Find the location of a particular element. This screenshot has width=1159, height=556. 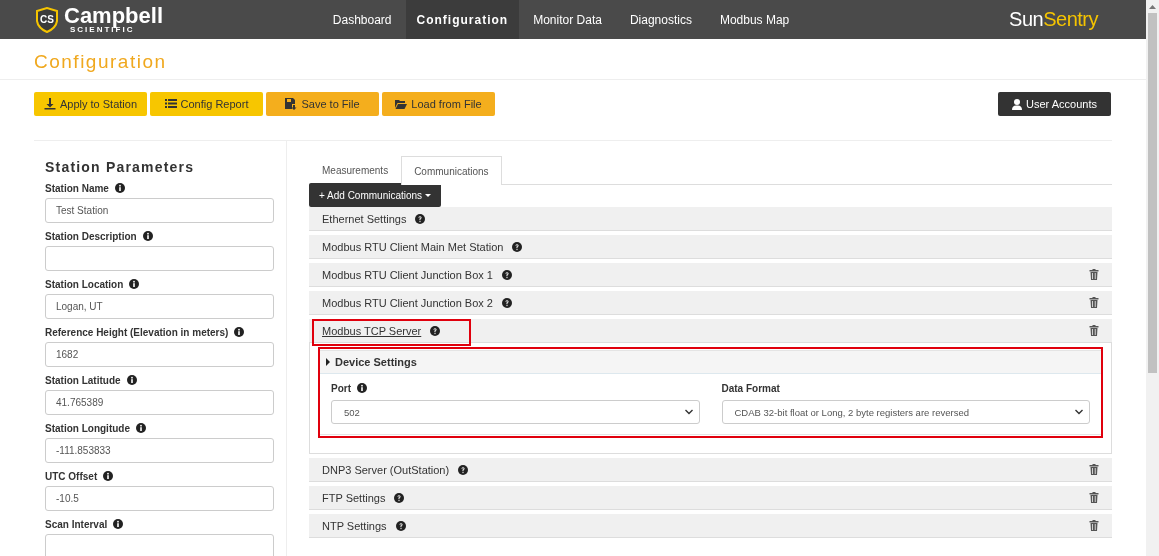

nav-link: Configuration is located at coordinates (462, 19).